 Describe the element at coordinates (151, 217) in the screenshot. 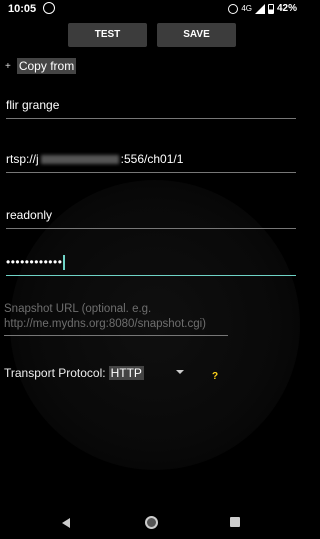

I see `username-field: readonly` at that location.